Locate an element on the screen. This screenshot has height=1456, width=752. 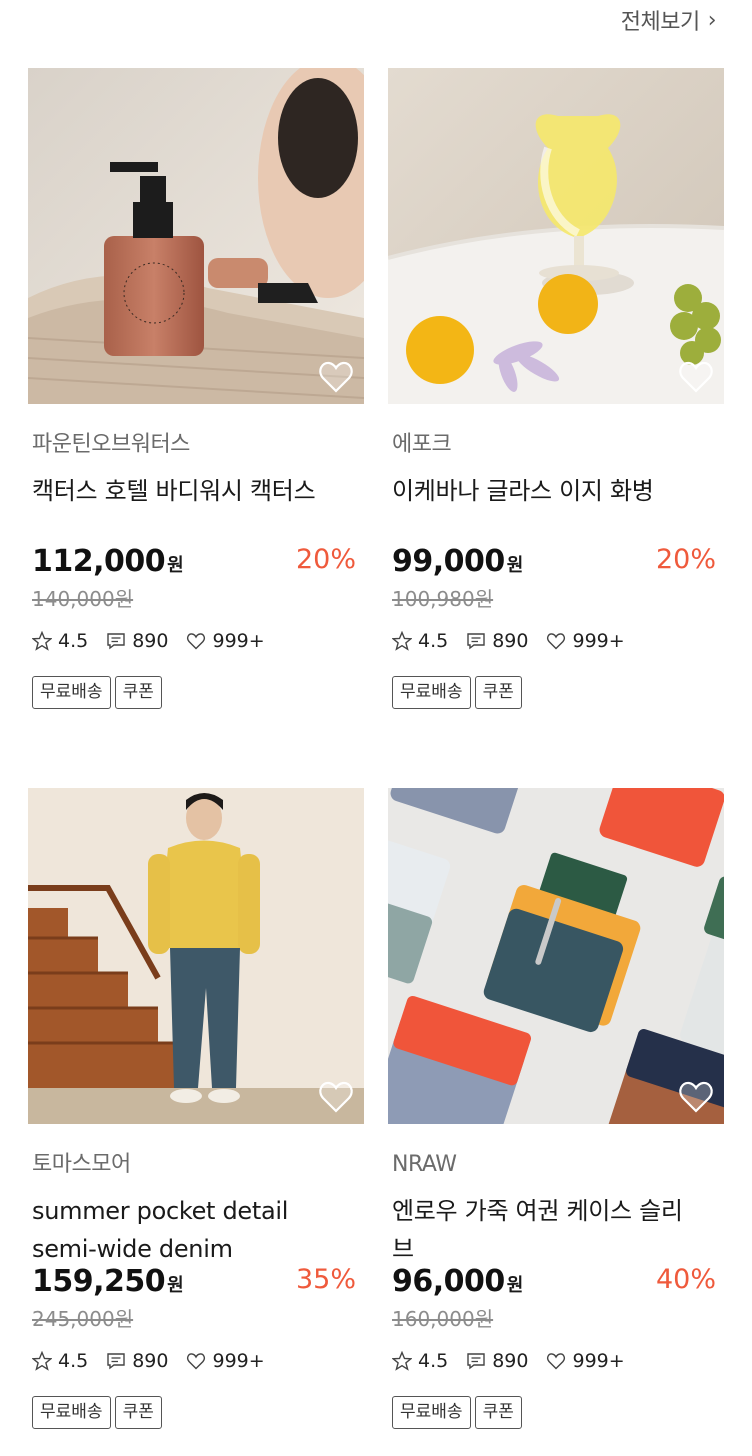
original-price: 245,000원 is located at coordinates (83, 1319).